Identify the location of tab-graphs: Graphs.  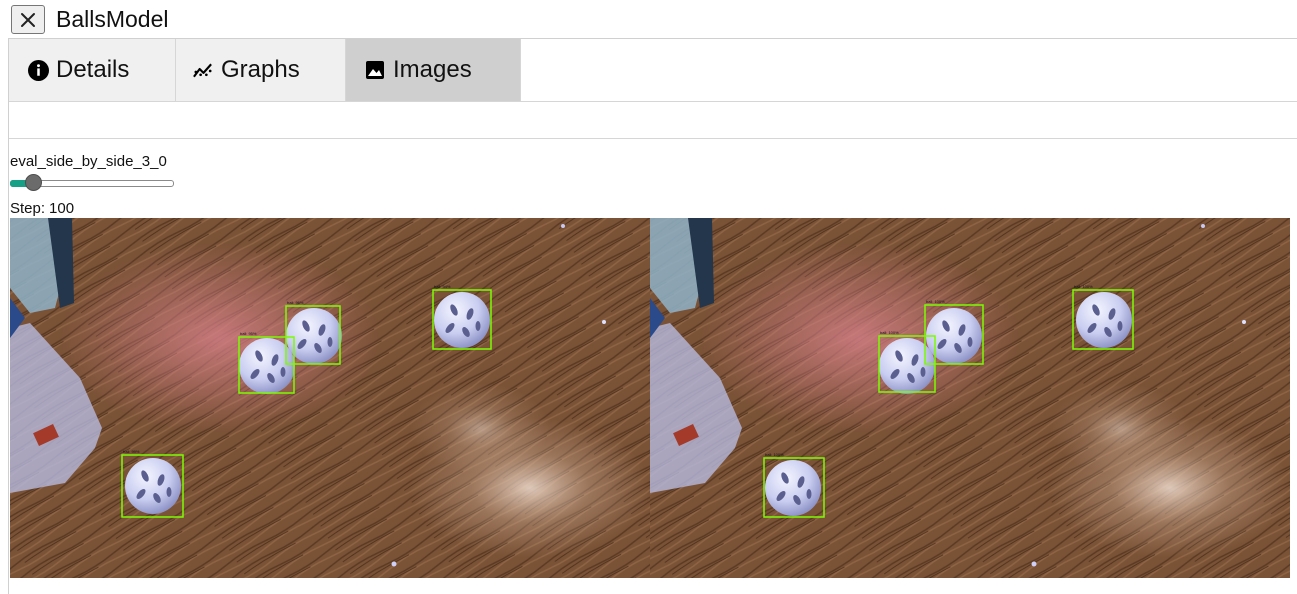
(261, 70).